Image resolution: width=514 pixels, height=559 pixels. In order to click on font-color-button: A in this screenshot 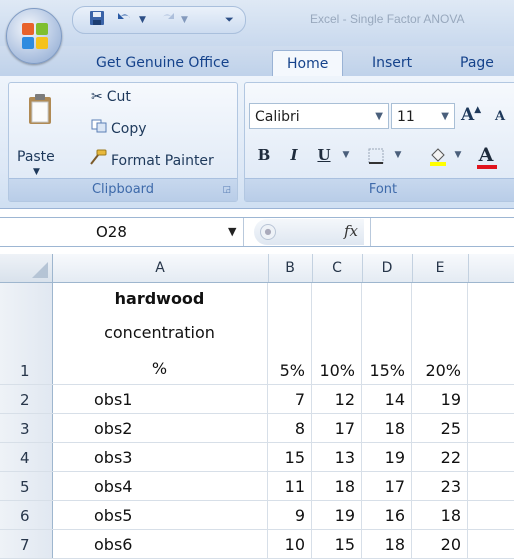, I will do `click(486, 155)`.